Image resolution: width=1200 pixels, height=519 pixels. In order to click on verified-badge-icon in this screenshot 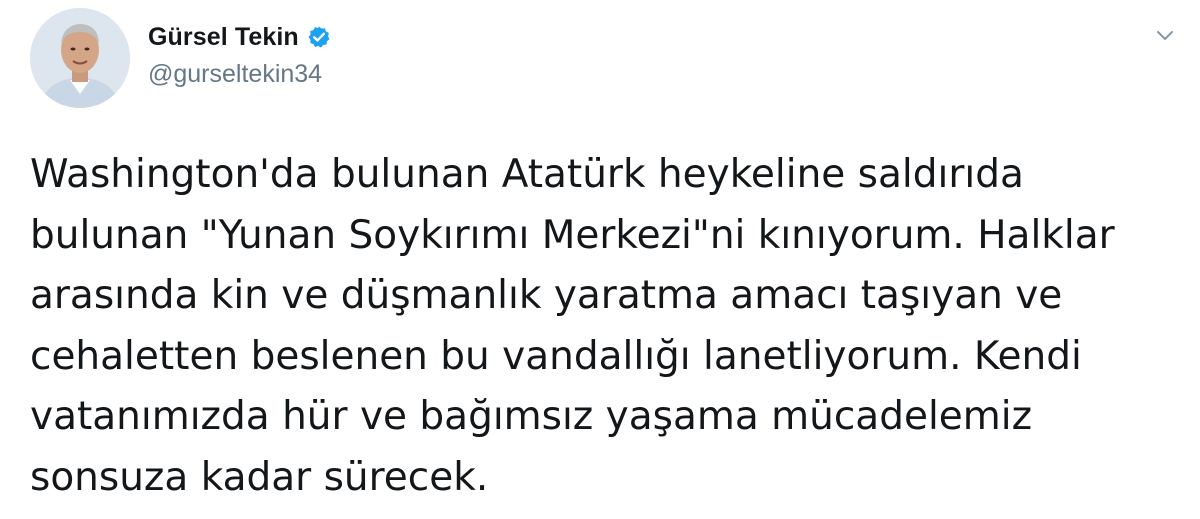, I will do `click(319, 37)`.